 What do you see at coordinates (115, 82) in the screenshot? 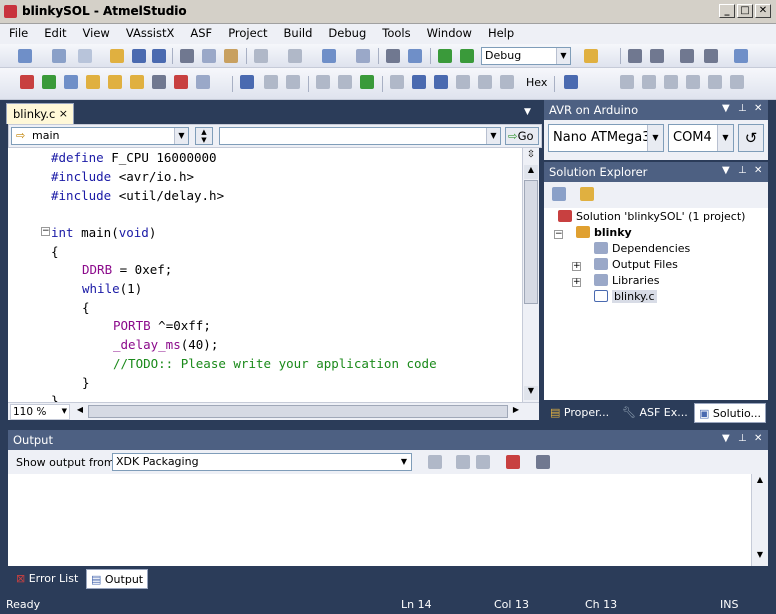
I see `wizard-icon` at bounding box center [115, 82].